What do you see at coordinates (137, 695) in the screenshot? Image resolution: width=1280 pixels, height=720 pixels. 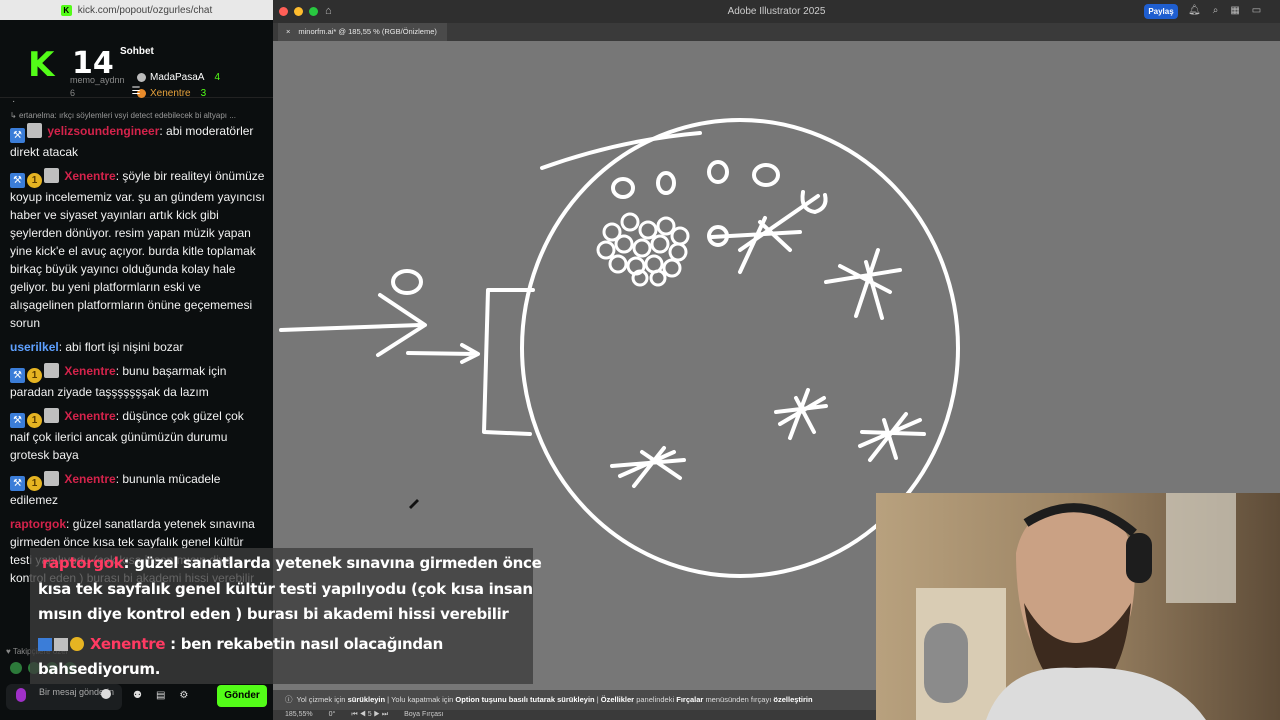 I see `gift-icon: ⚉` at bounding box center [137, 695].